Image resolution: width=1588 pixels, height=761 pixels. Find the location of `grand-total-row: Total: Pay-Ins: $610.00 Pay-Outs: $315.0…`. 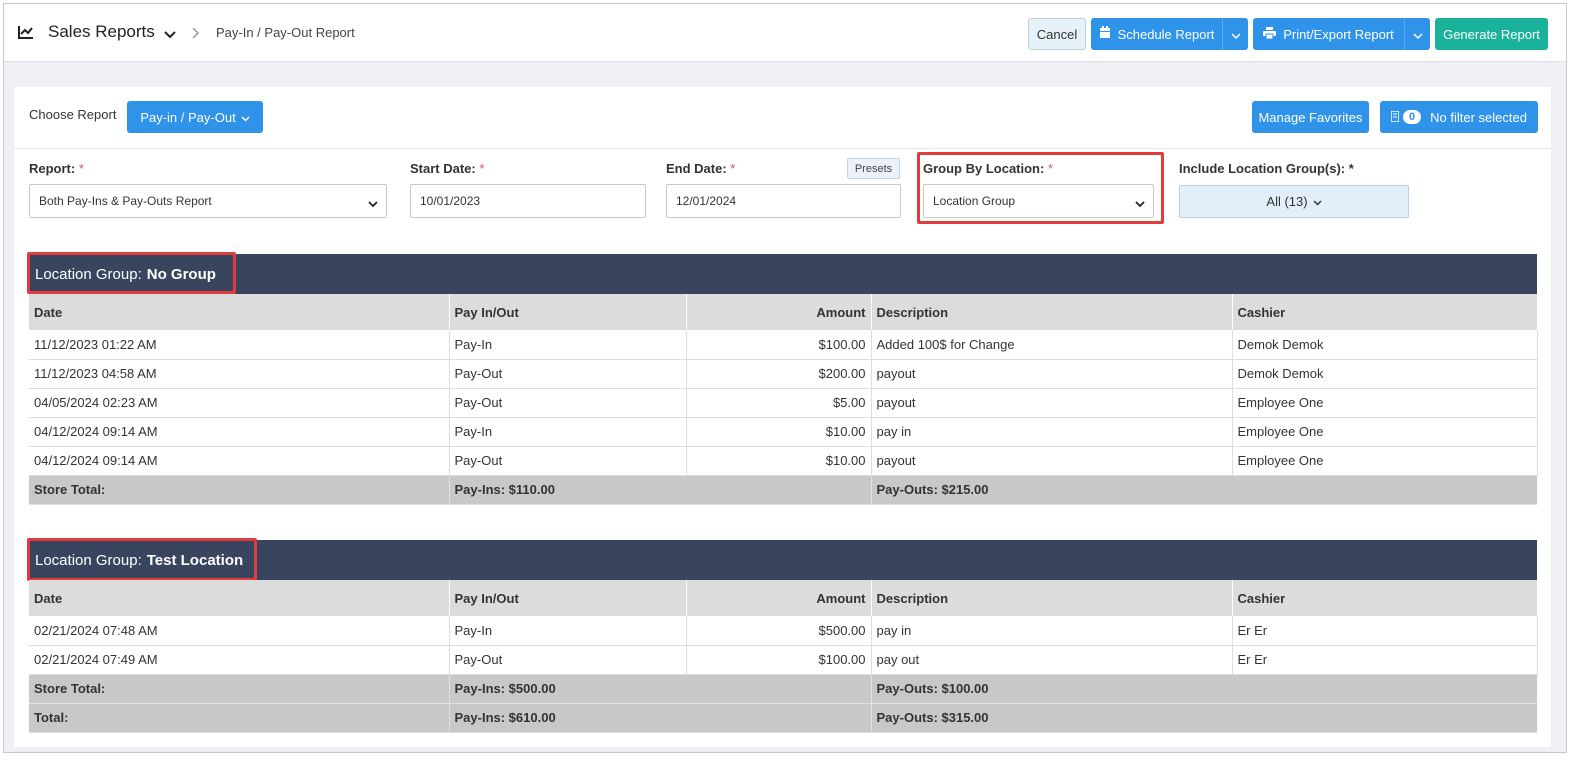

grand-total-row: Total: Pay-Ins: $610.00 Pay-Outs: $315.0… is located at coordinates (783, 718).